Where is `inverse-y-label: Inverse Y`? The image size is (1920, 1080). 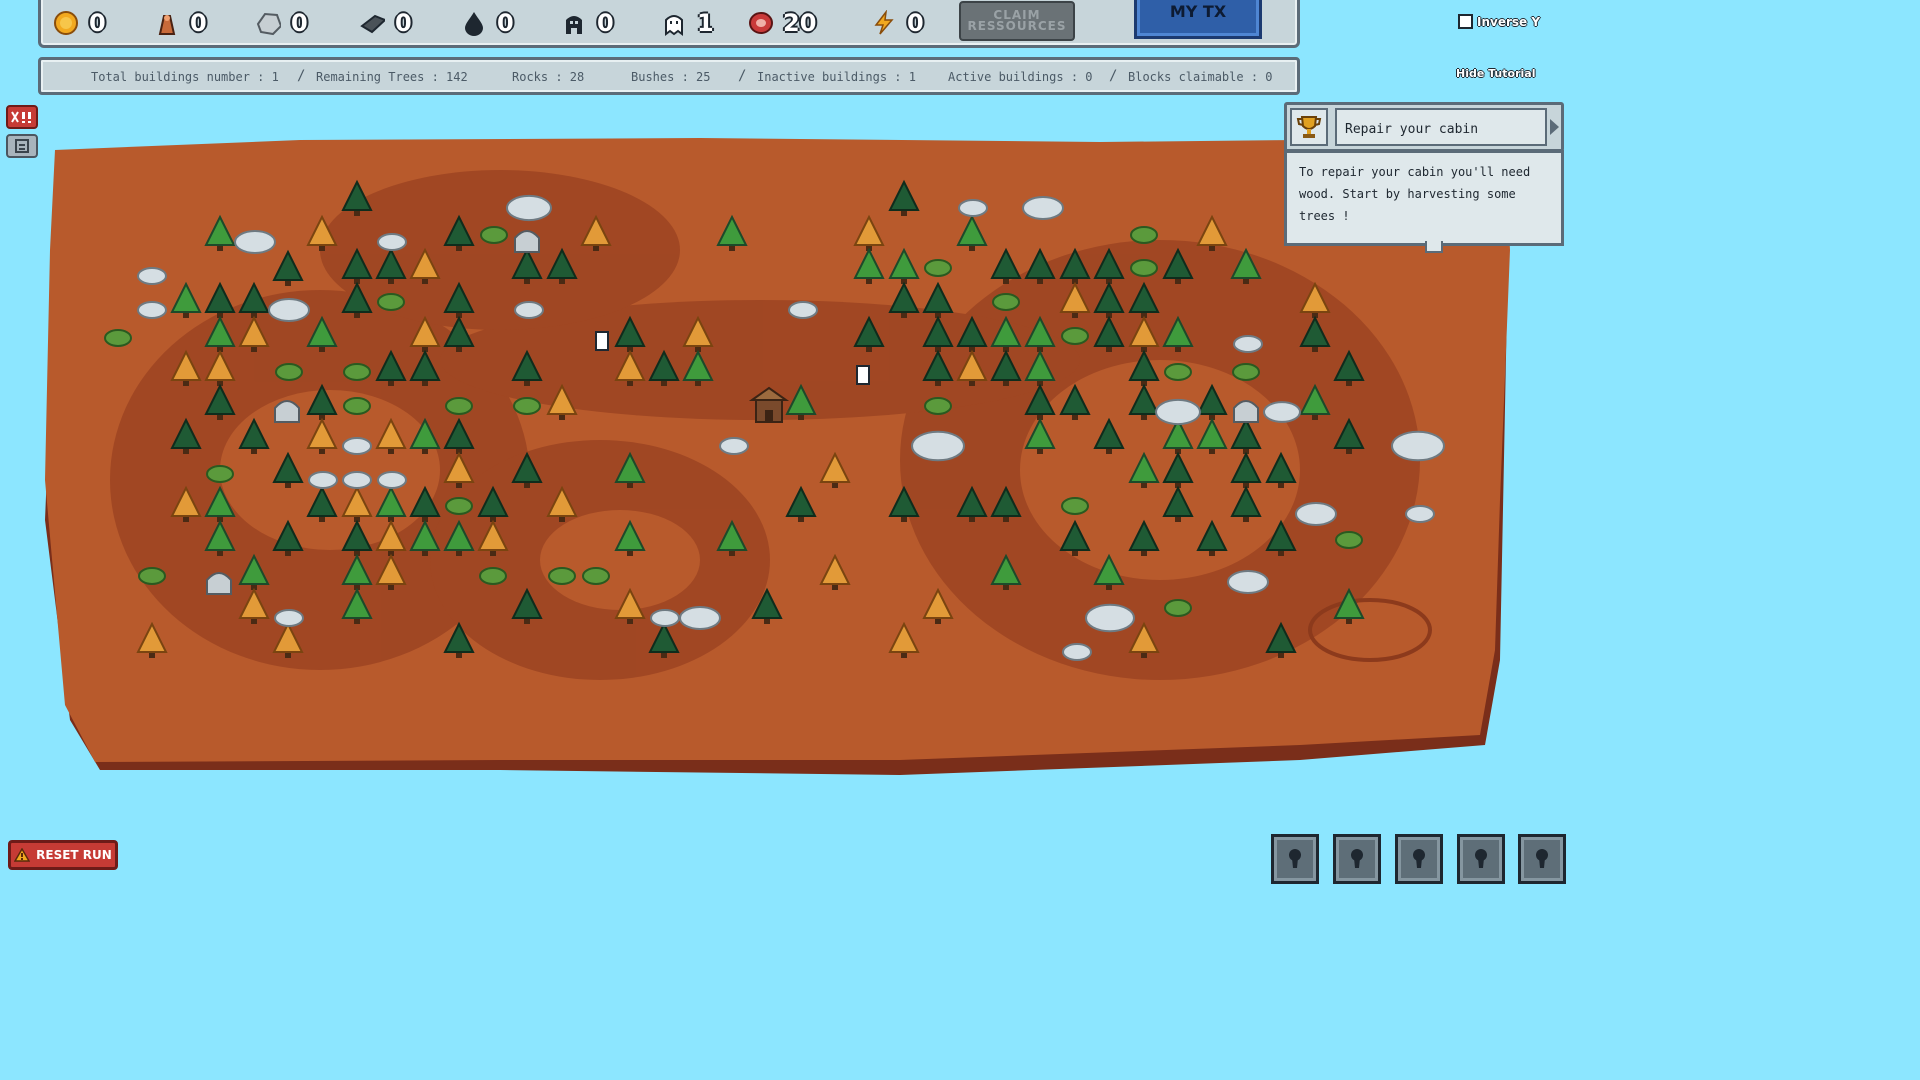 inverse-y-label: Inverse Y is located at coordinates (1509, 21).